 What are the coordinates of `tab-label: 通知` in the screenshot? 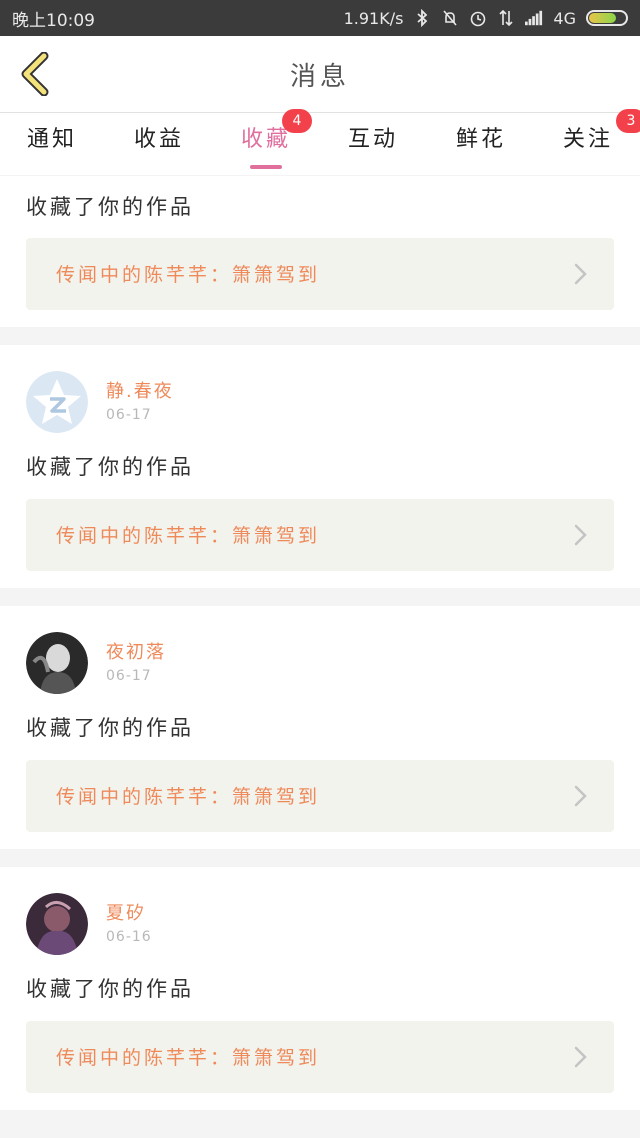 It's located at (51, 139).